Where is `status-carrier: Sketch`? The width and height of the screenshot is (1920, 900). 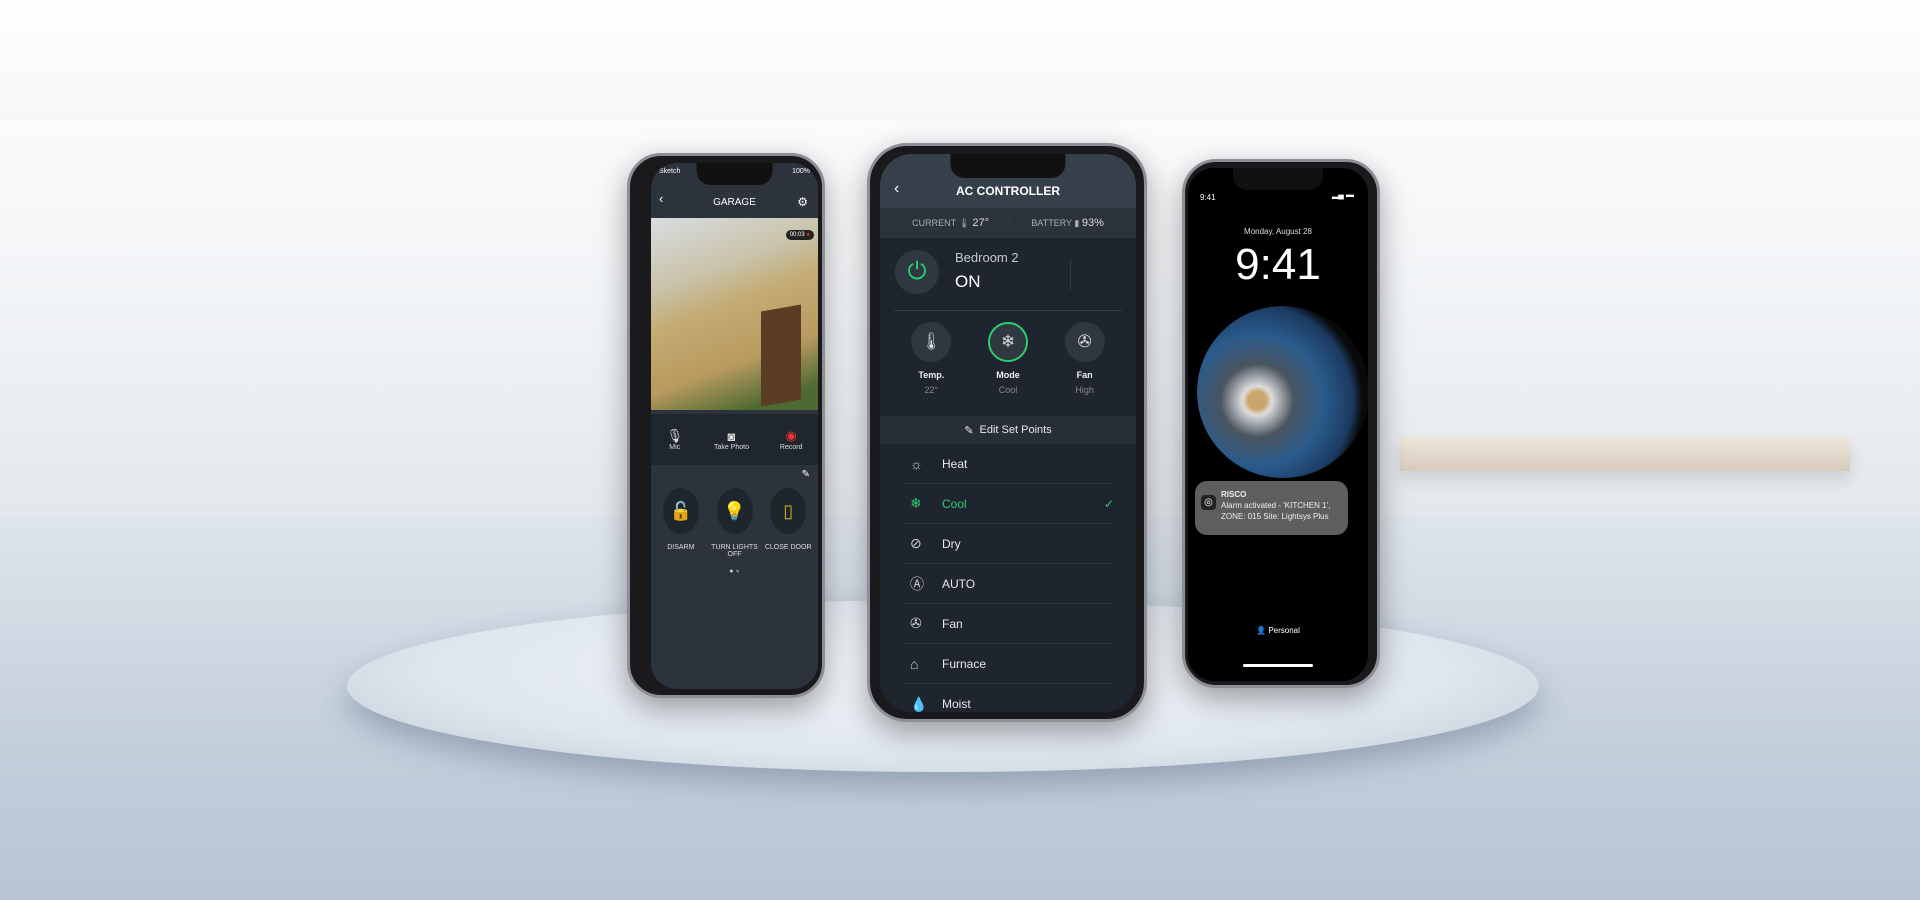 status-carrier: Sketch is located at coordinates (670, 171).